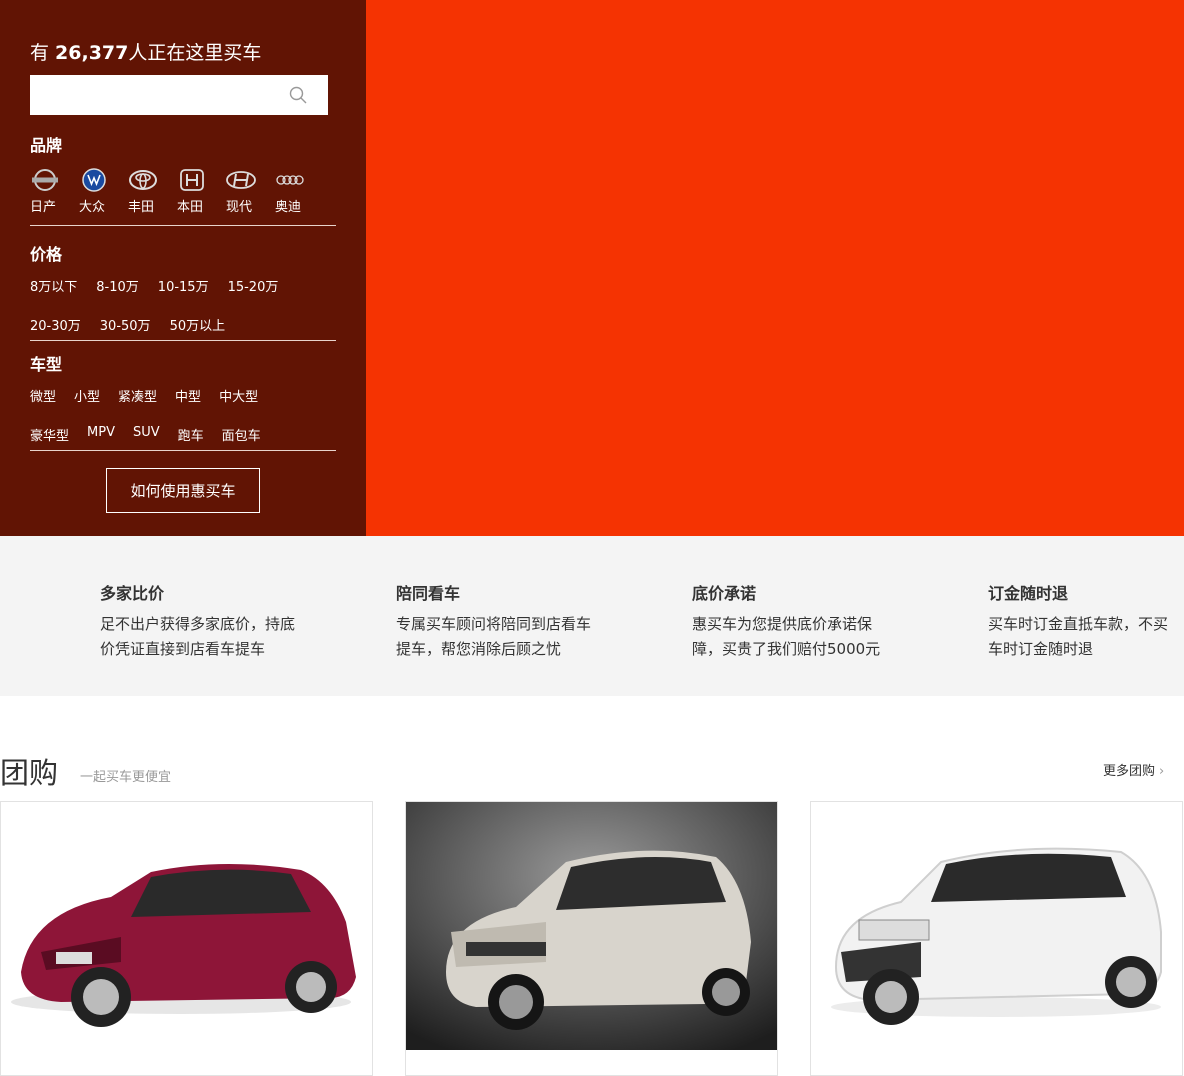  I want to click on type-filter: 小型, so click(87, 395).